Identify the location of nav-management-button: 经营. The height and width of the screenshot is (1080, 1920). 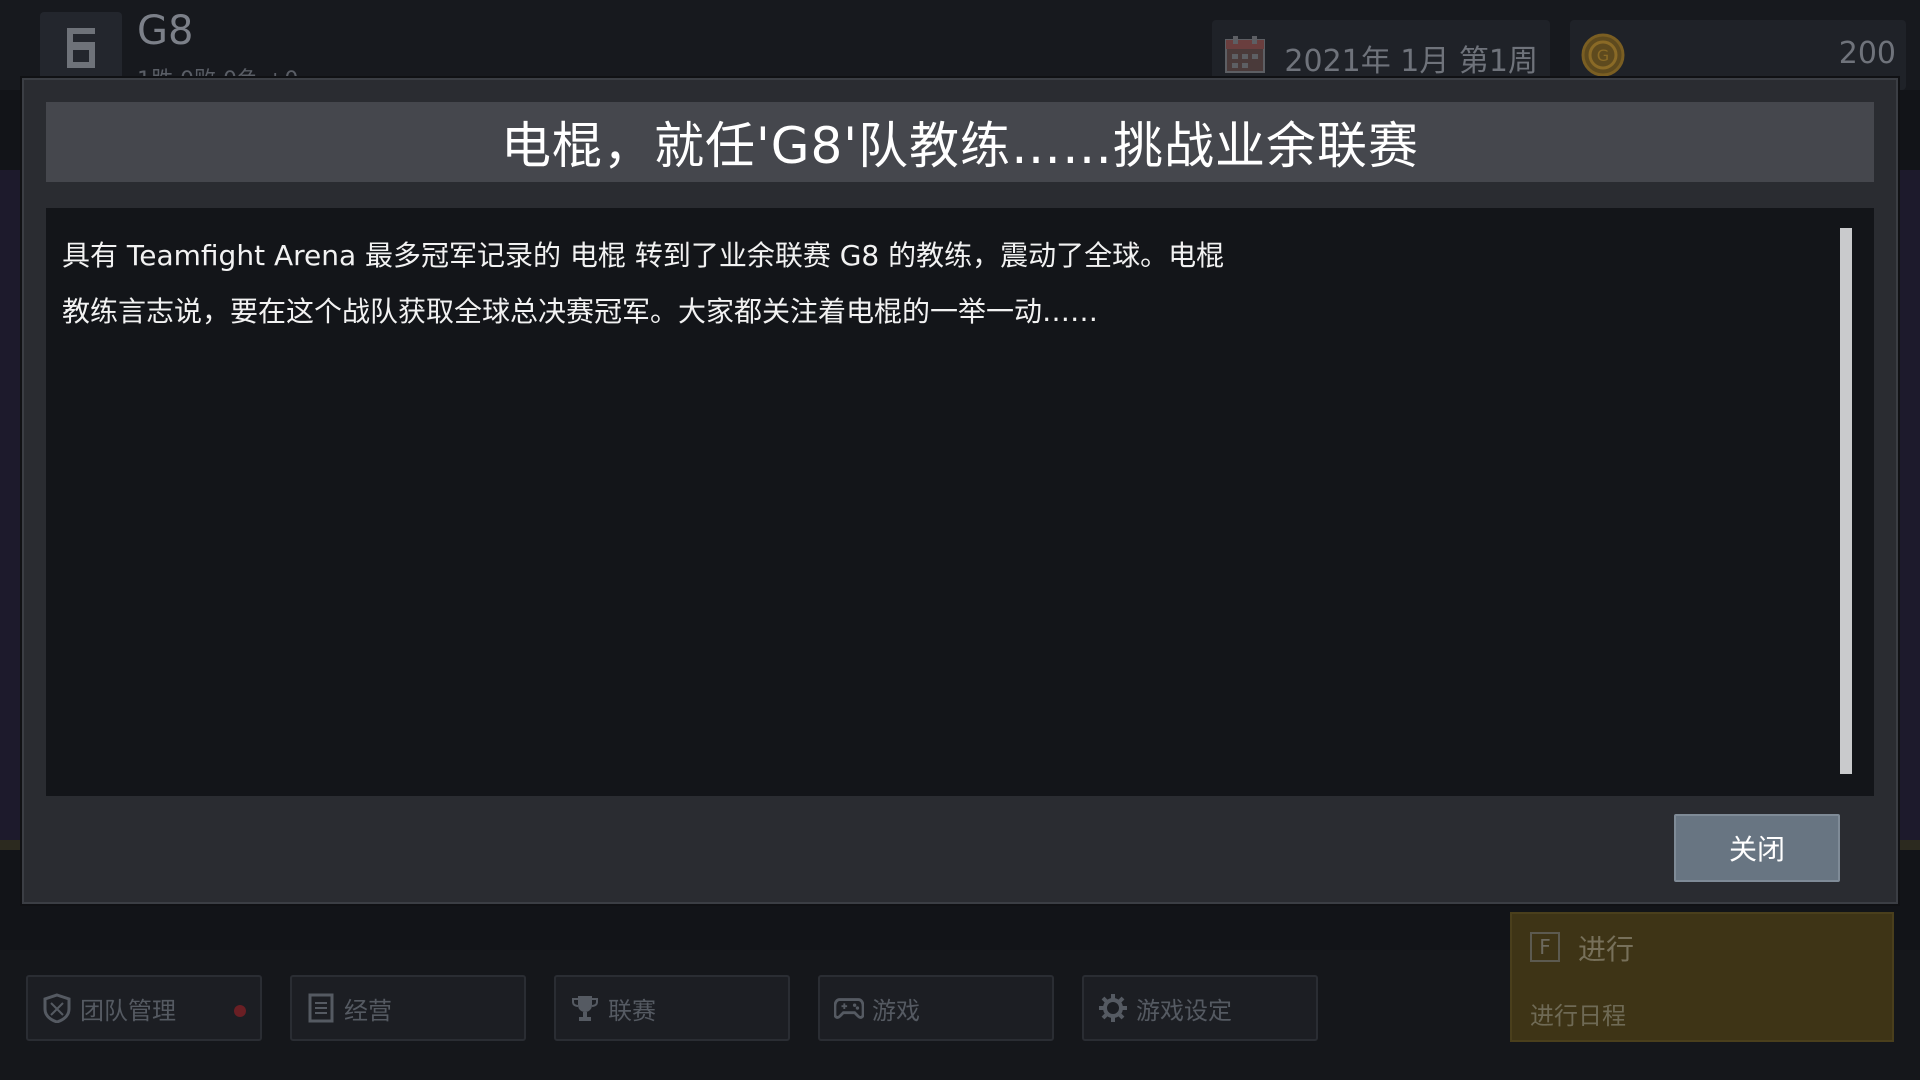
(408, 1008).